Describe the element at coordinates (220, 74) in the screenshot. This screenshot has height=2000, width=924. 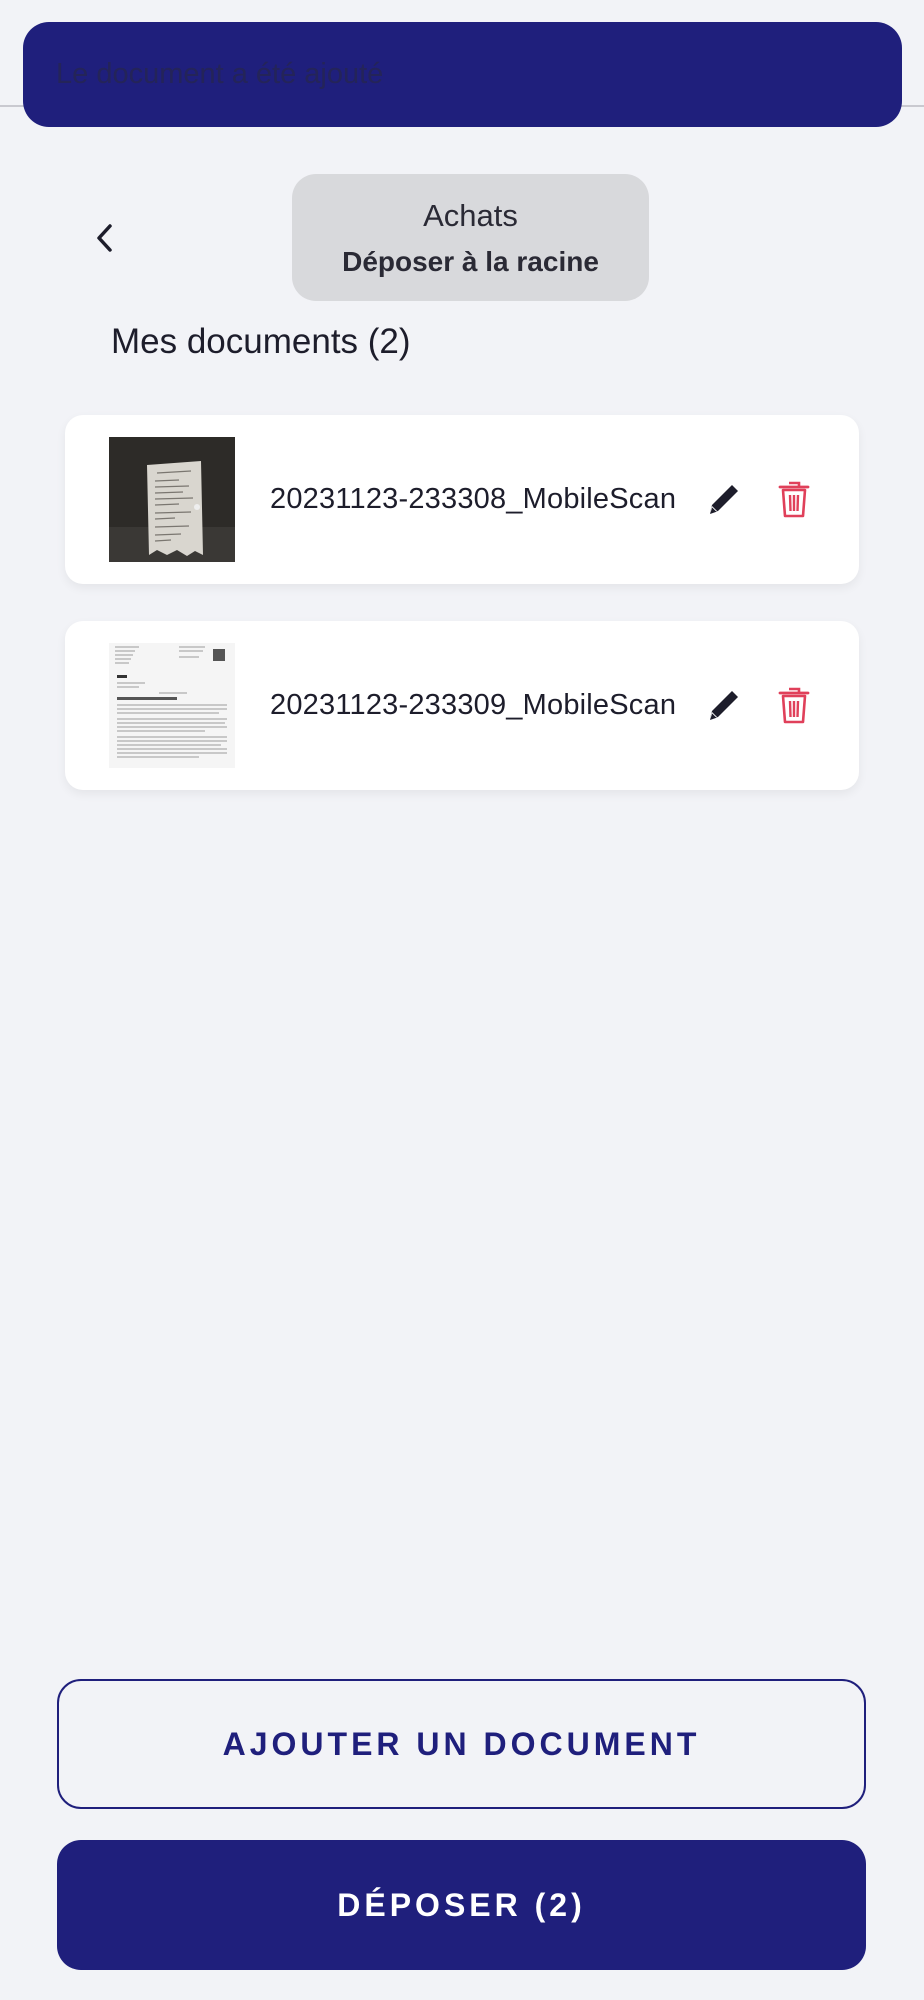
I see `toast-message: Le document a été ajouté` at that location.